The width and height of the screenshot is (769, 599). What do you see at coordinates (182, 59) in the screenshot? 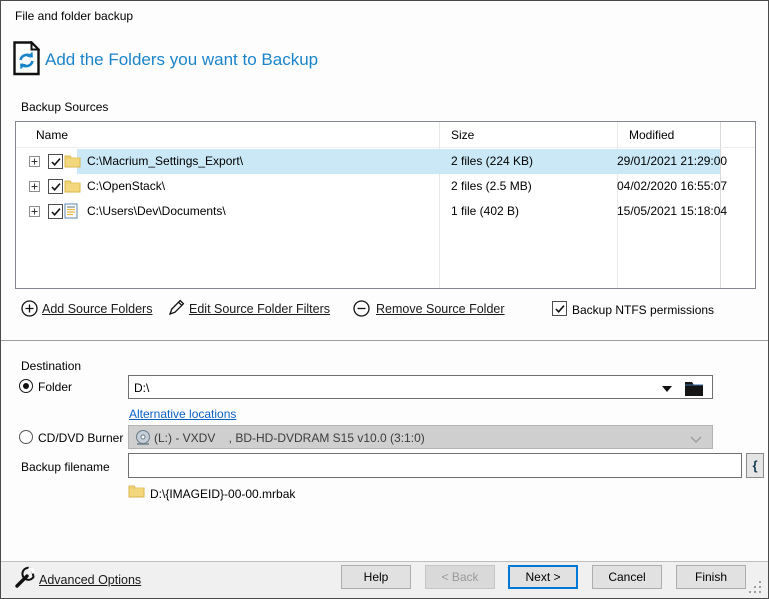
I see `page-title: Add the Folders you want to Backup` at bounding box center [182, 59].